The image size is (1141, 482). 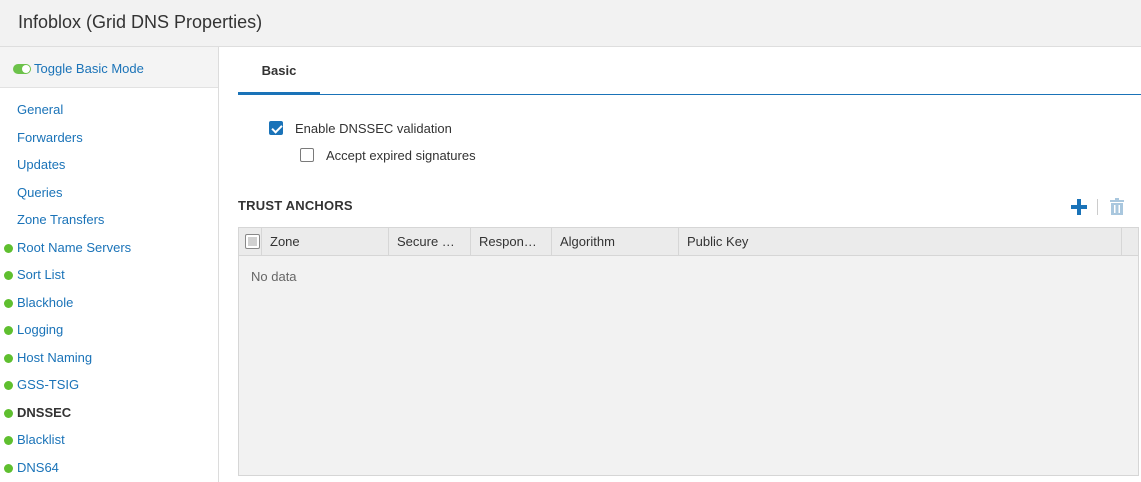 I want to click on empty-table-message: No data, so click(x=274, y=276).